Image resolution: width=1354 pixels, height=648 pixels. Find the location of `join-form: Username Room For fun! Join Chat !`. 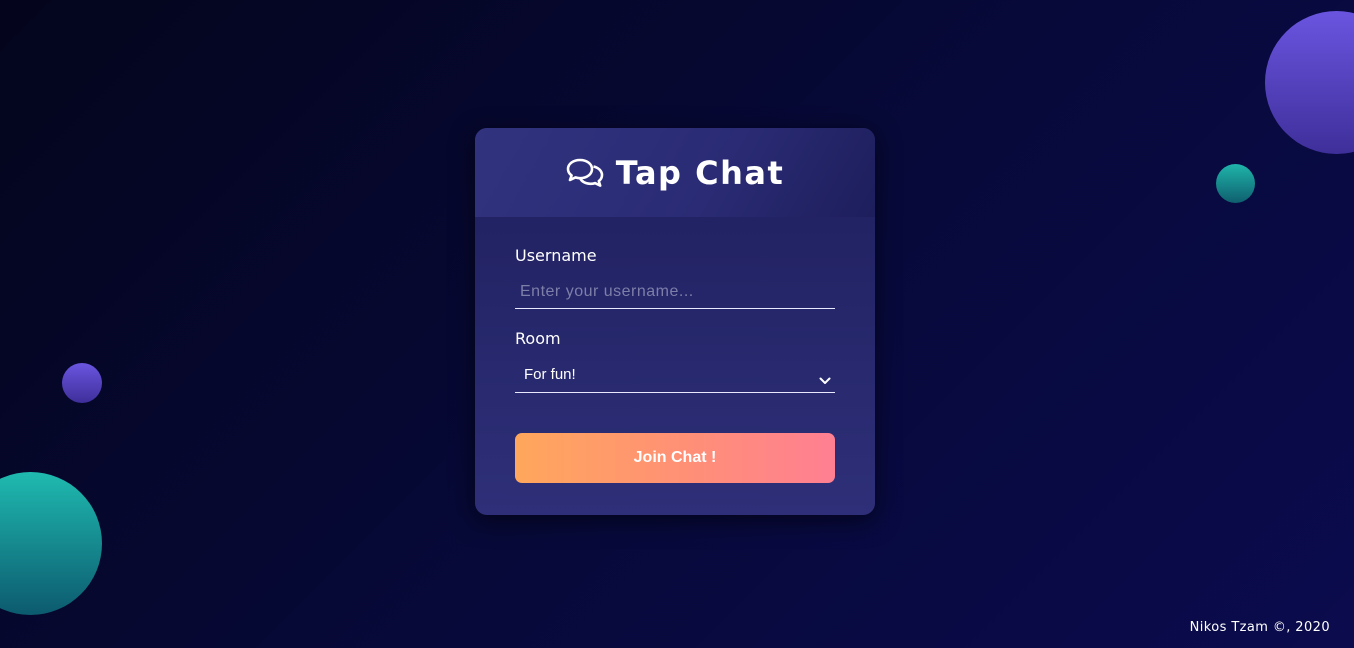

join-form: Username Room For fun! Join Chat ! is located at coordinates (675, 350).